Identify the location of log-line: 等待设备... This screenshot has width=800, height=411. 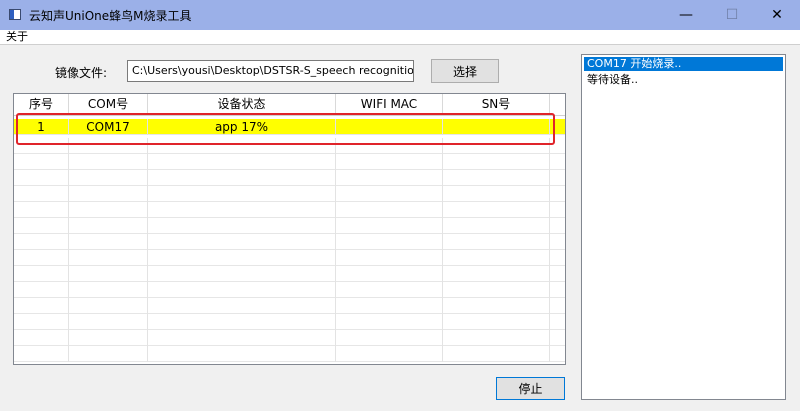
(683, 80).